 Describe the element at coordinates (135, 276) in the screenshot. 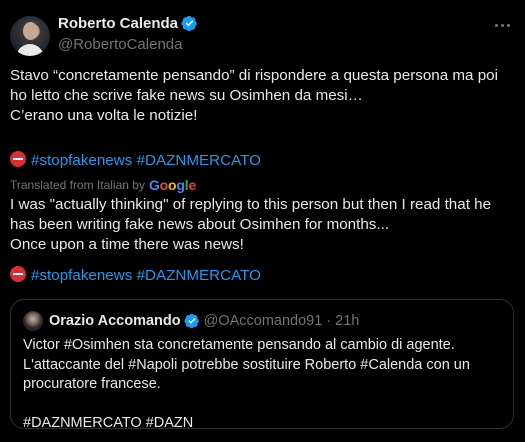

I see `translated-hashtags-line: #stopfakenews #DAZNMERCATO` at that location.